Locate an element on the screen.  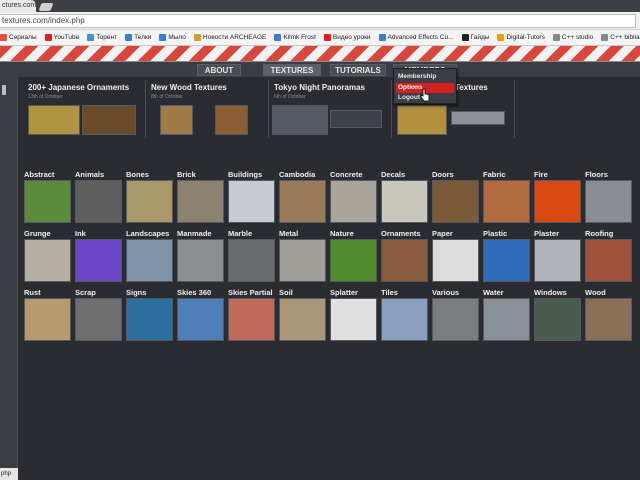
bookmark-item: Мыло is located at coordinates (172, 37).